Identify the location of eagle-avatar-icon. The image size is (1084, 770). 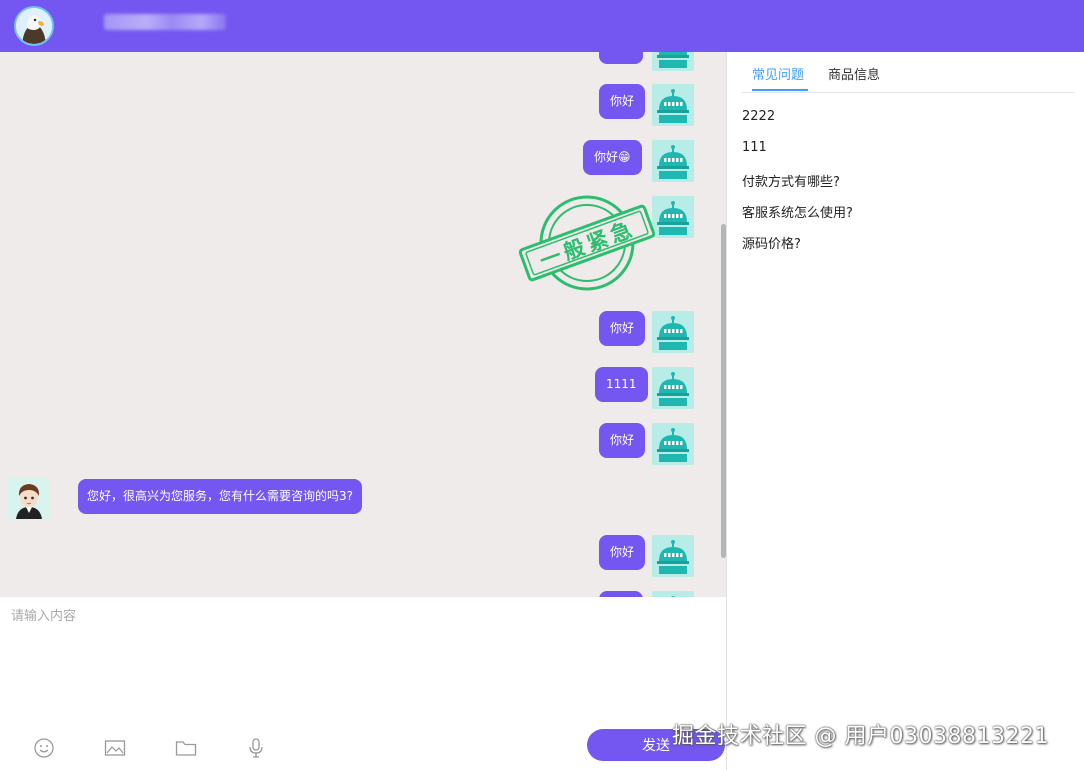
(34, 26).